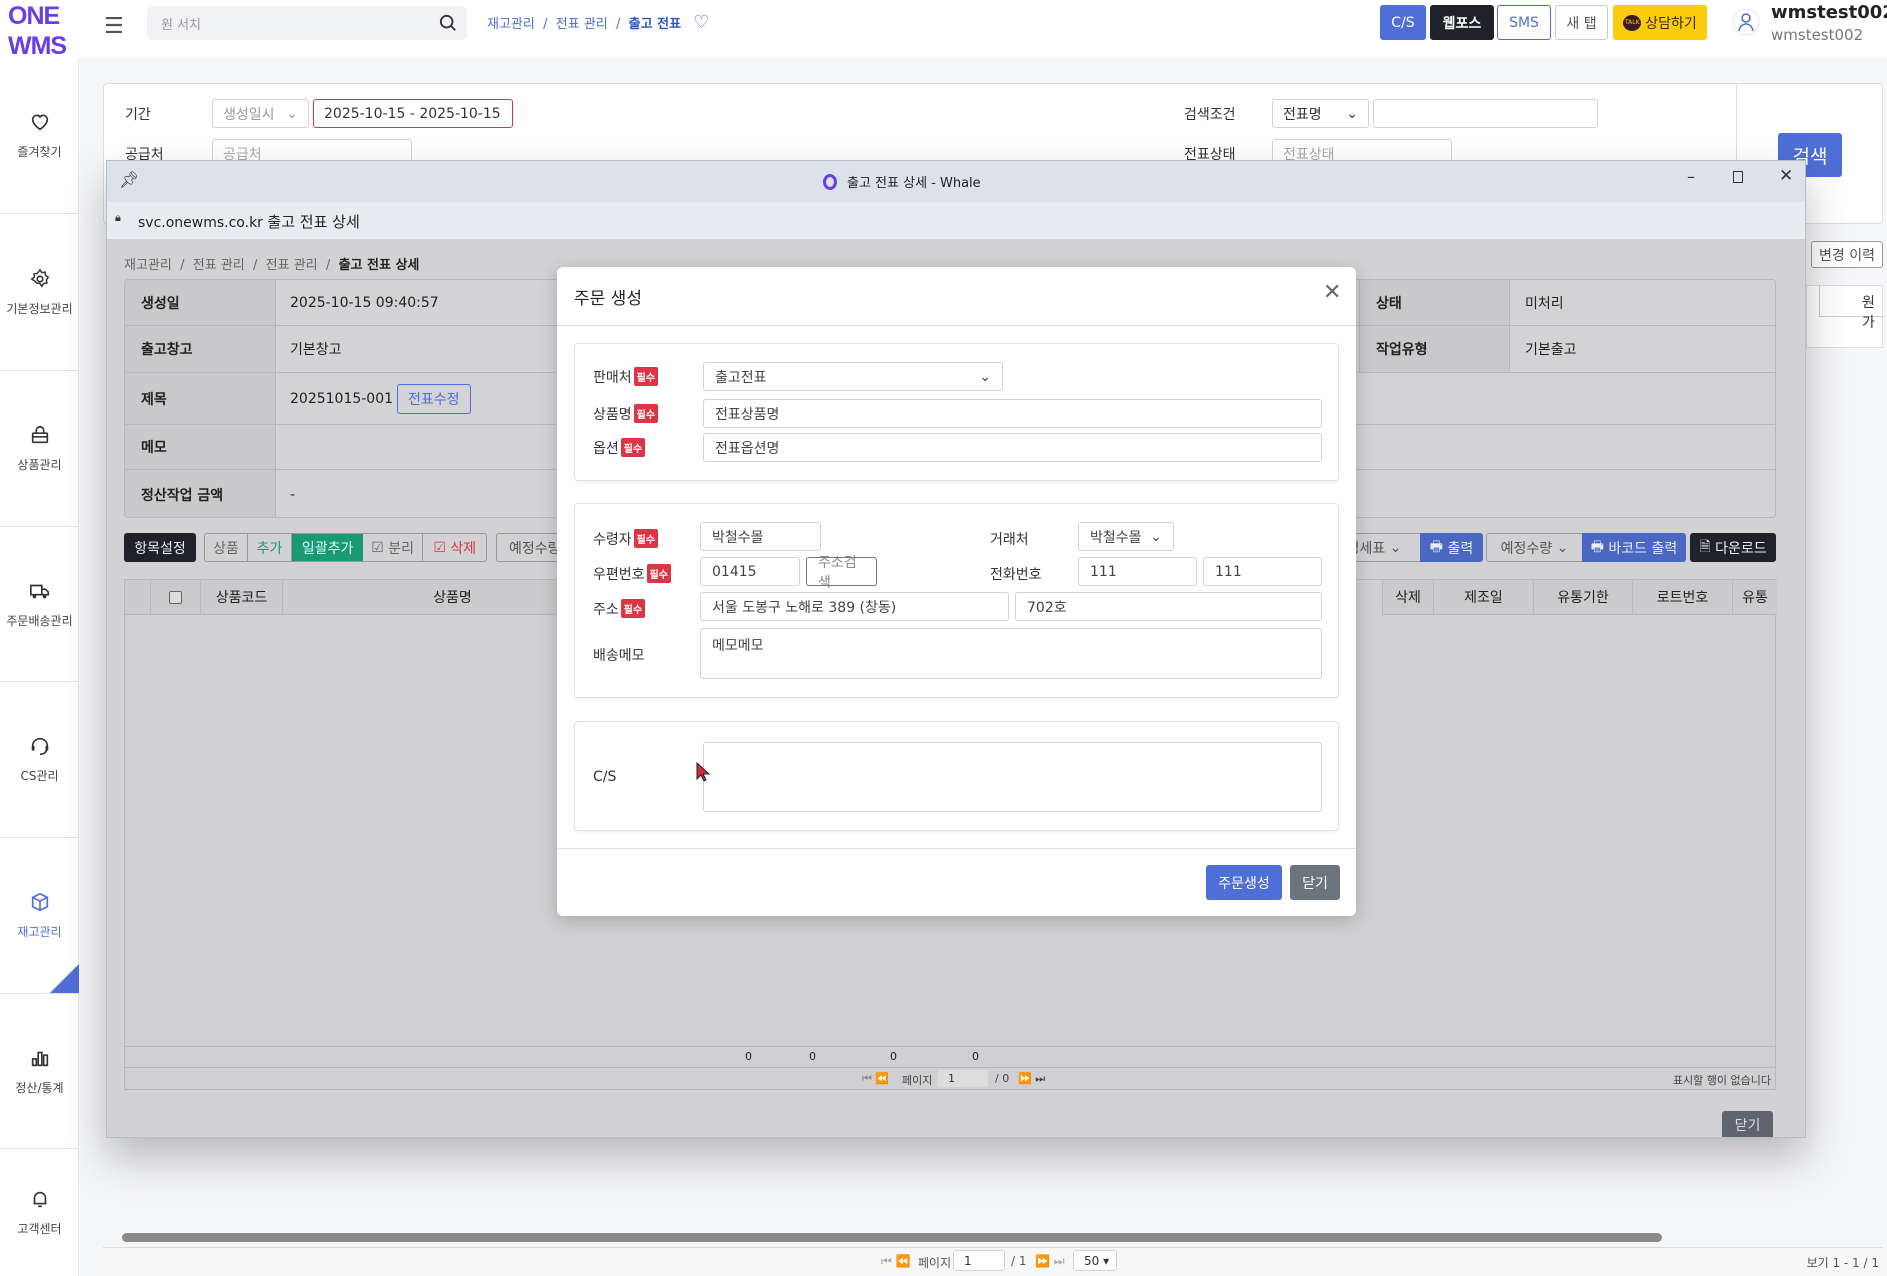  What do you see at coordinates (39, 292) in the screenshot?
I see `sidebar-item-basic-info: 기본정보관리` at bounding box center [39, 292].